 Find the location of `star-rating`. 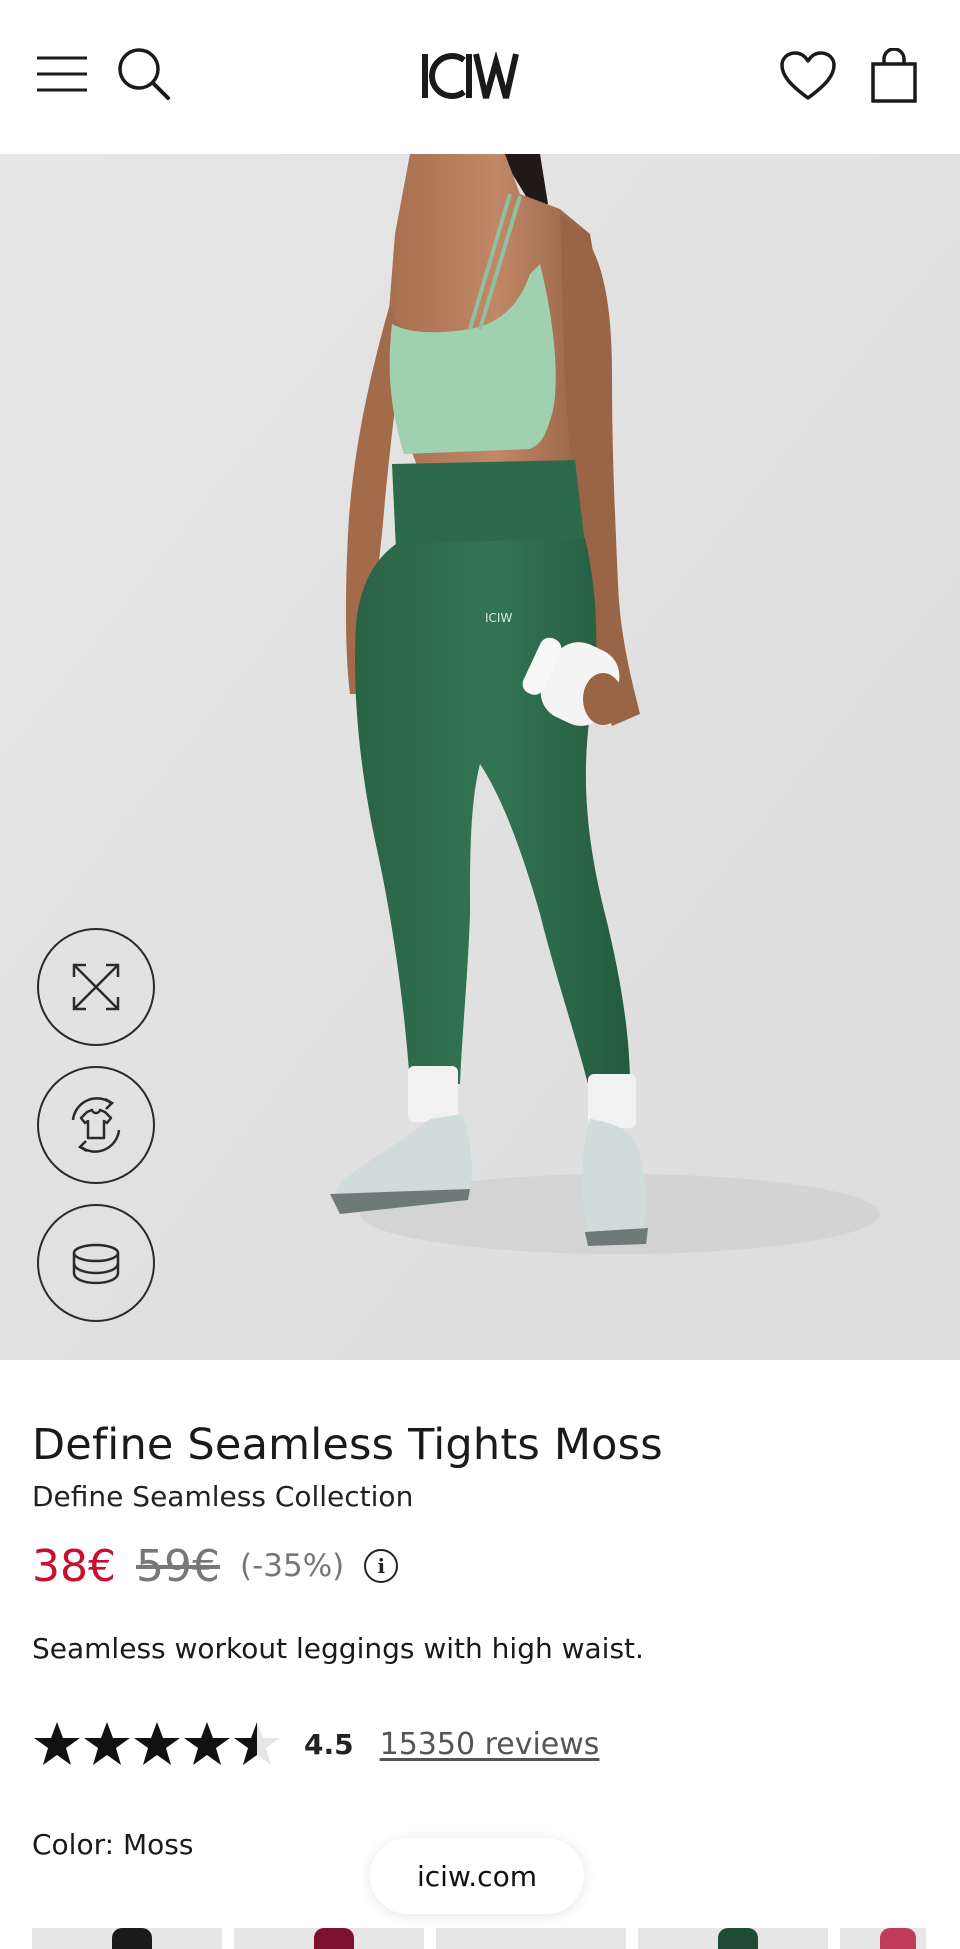

star-rating is located at coordinates (157, 1744).